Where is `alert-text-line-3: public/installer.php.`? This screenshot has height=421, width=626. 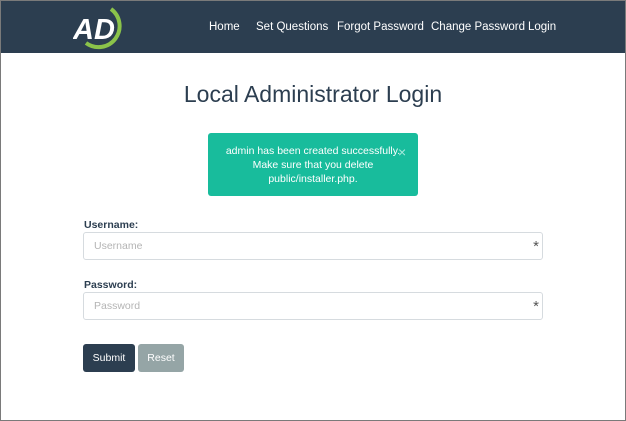
alert-text-line-3: public/installer.php. is located at coordinates (313, 179).